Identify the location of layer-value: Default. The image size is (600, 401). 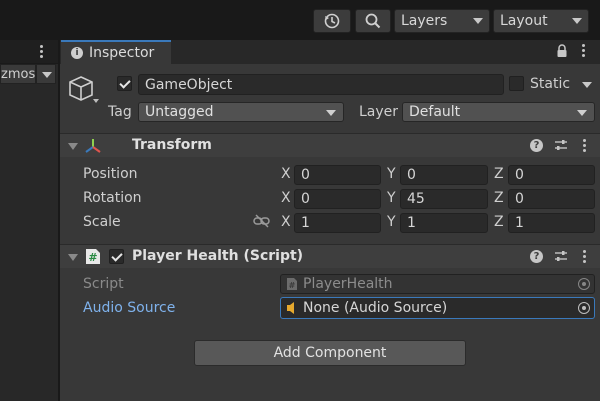
(435, 112).